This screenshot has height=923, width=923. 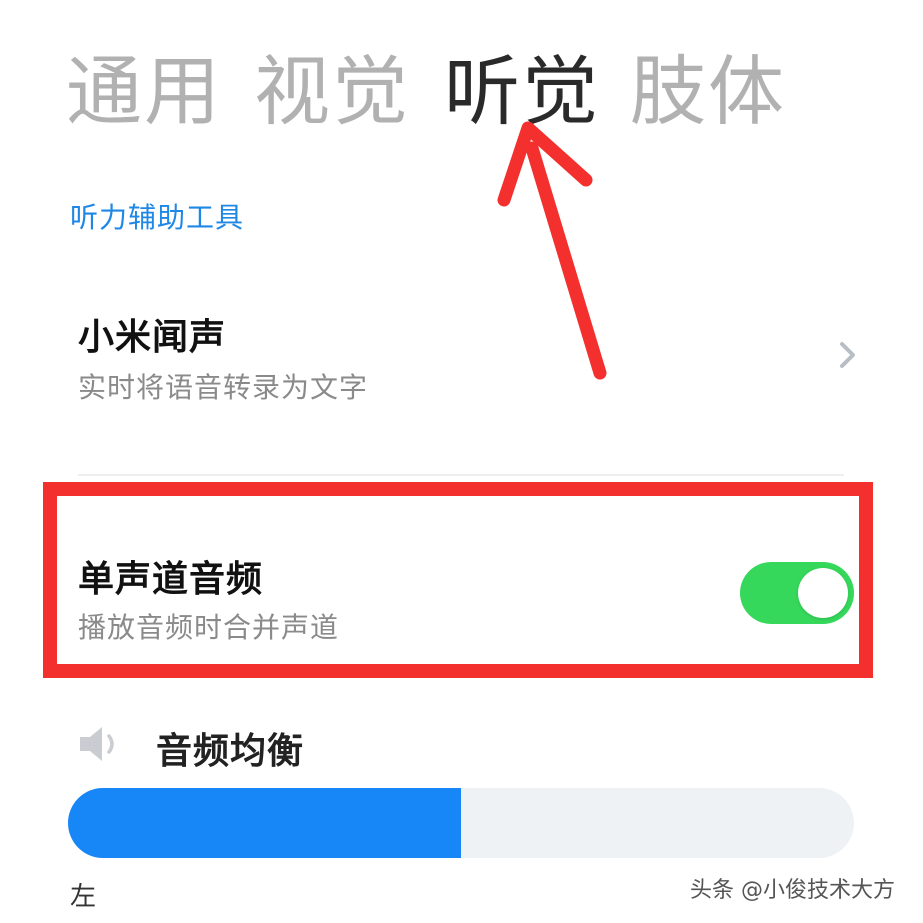 I want to click on audio-balance-slider, so click(x=461, y=823).